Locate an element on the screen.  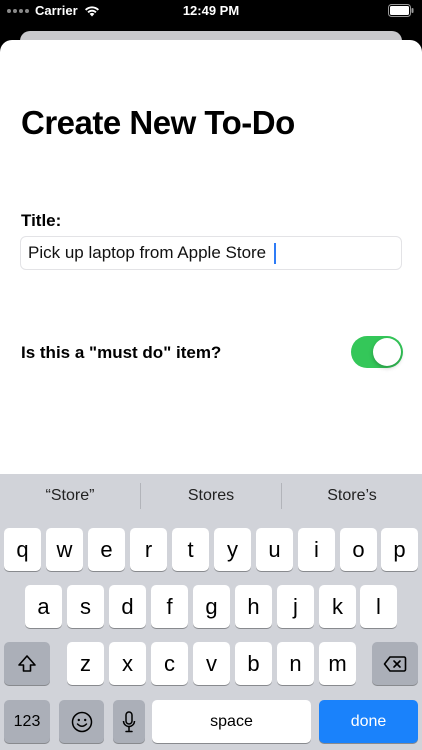
key-o: o is located at coordinates (358, 549).